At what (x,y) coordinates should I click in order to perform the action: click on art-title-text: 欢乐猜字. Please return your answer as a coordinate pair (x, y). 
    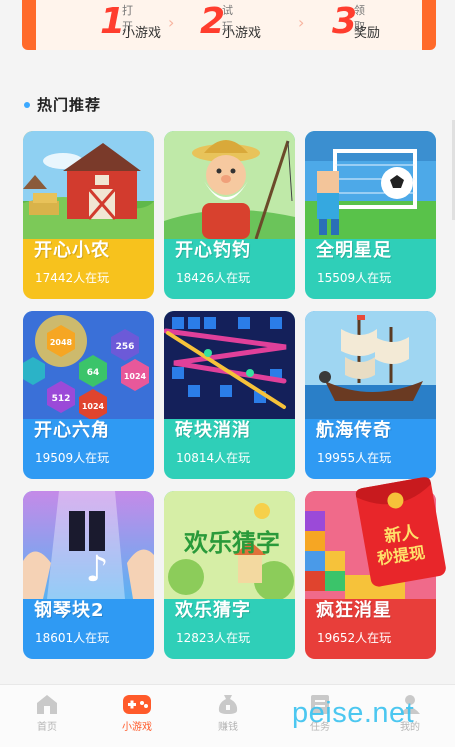
    Looking at the image, I should click on (231, 543).